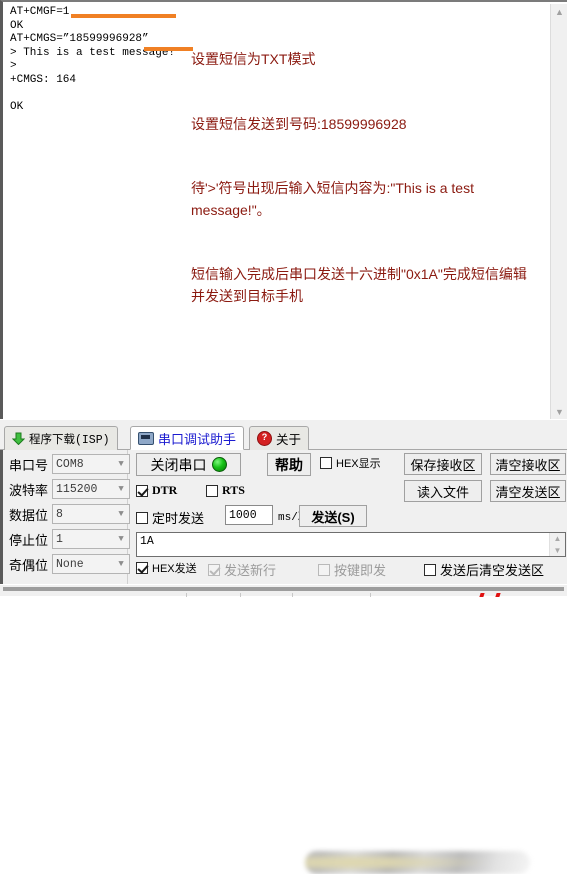 This screenshot has height=874, width=567. I want to click on hex-send-checkbox: HEX发送, so click(166, 568).